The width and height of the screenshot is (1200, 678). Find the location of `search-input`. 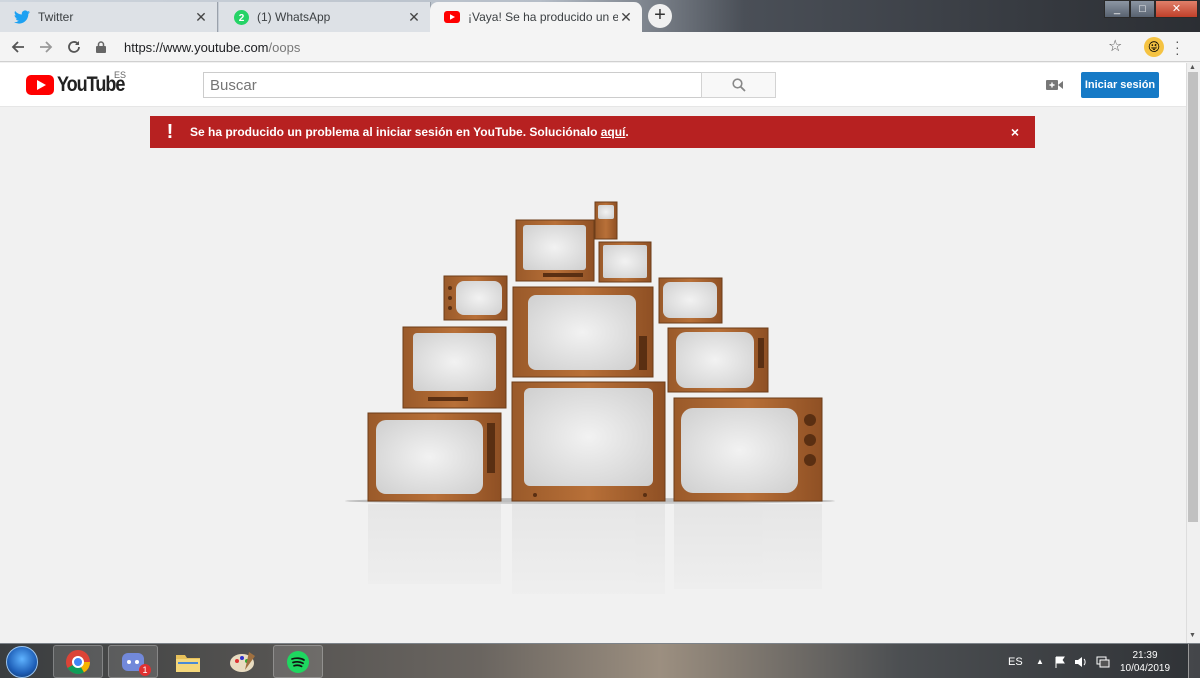

search-input is located at coordinates (452, 85).